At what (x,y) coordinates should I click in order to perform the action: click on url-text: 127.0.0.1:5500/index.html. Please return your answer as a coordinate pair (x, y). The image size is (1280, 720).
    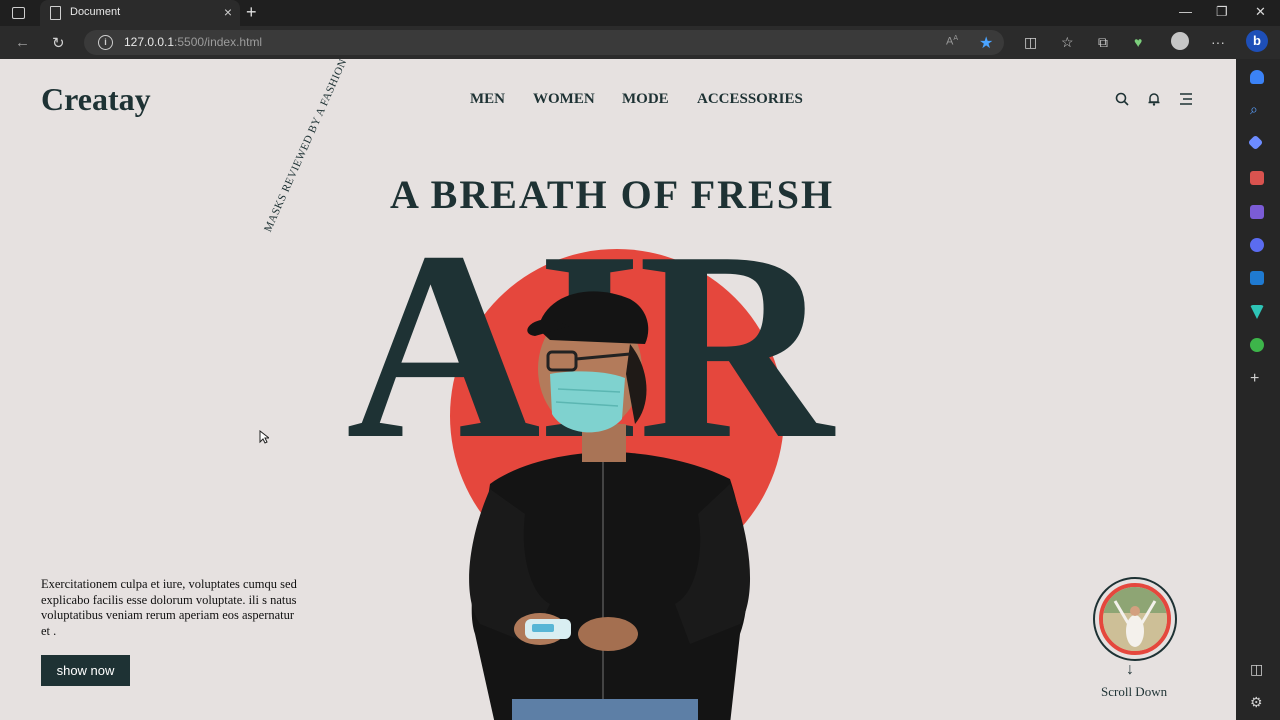
    Looking at the image, I should click on (193, 42).